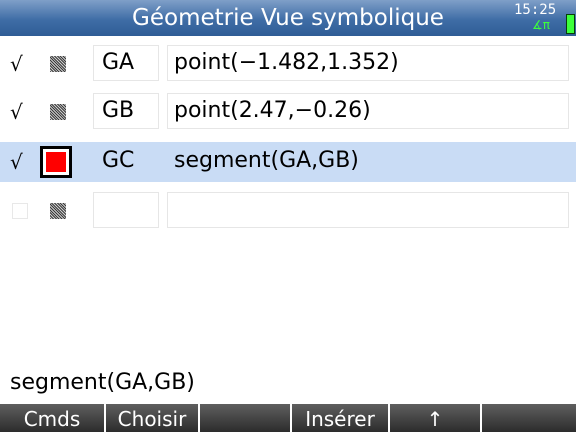 Image resolution: width=576 pixels, height=432 pixels. I want to click on symbolic-row-selected: √ GC segment(GA,GB), so click(288, 162).